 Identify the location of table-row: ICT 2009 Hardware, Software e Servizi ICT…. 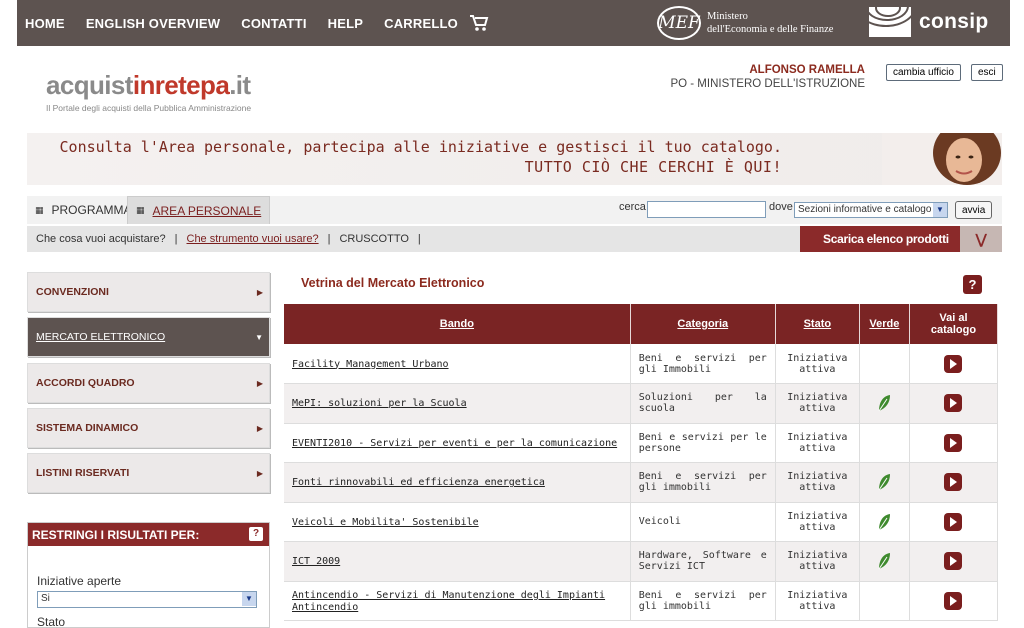
(641, 561).